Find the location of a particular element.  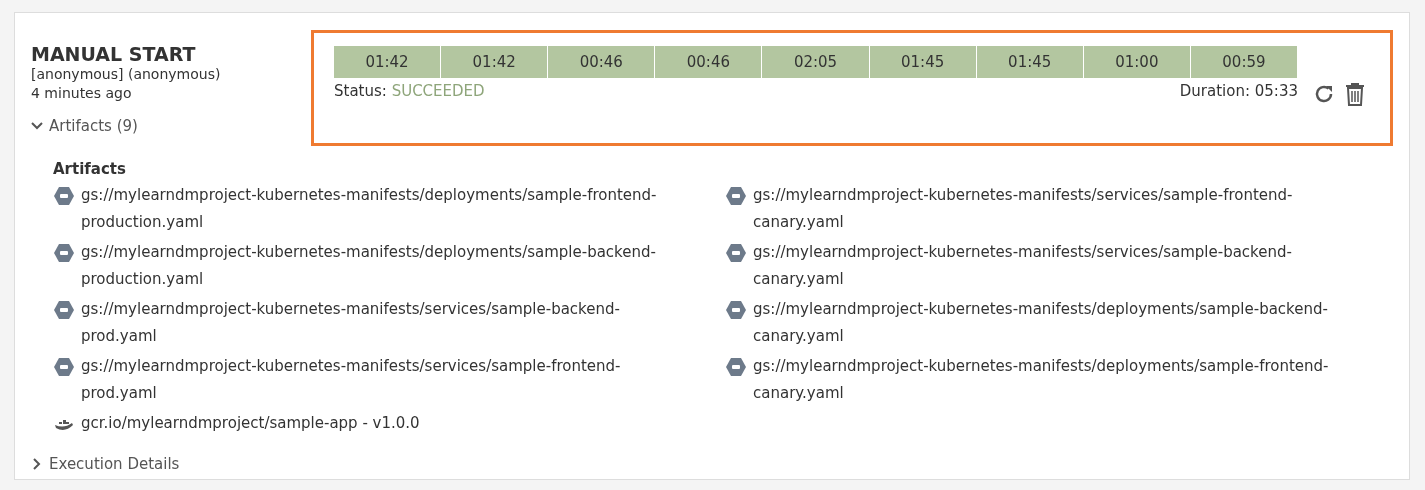

artifacts-heading: Artifacts is located at coordinates (90, 169).